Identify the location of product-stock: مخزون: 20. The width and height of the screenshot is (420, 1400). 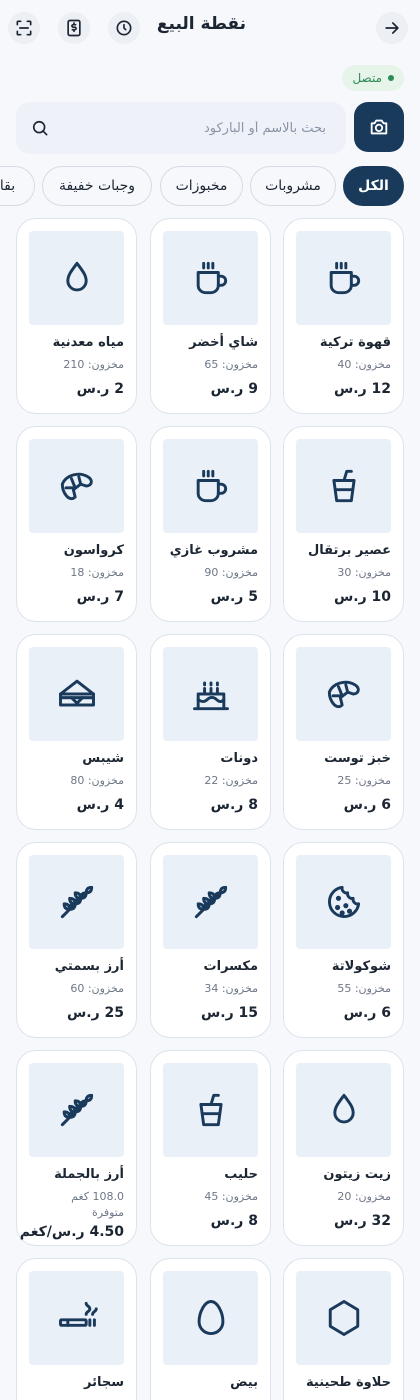
(364, 1196).